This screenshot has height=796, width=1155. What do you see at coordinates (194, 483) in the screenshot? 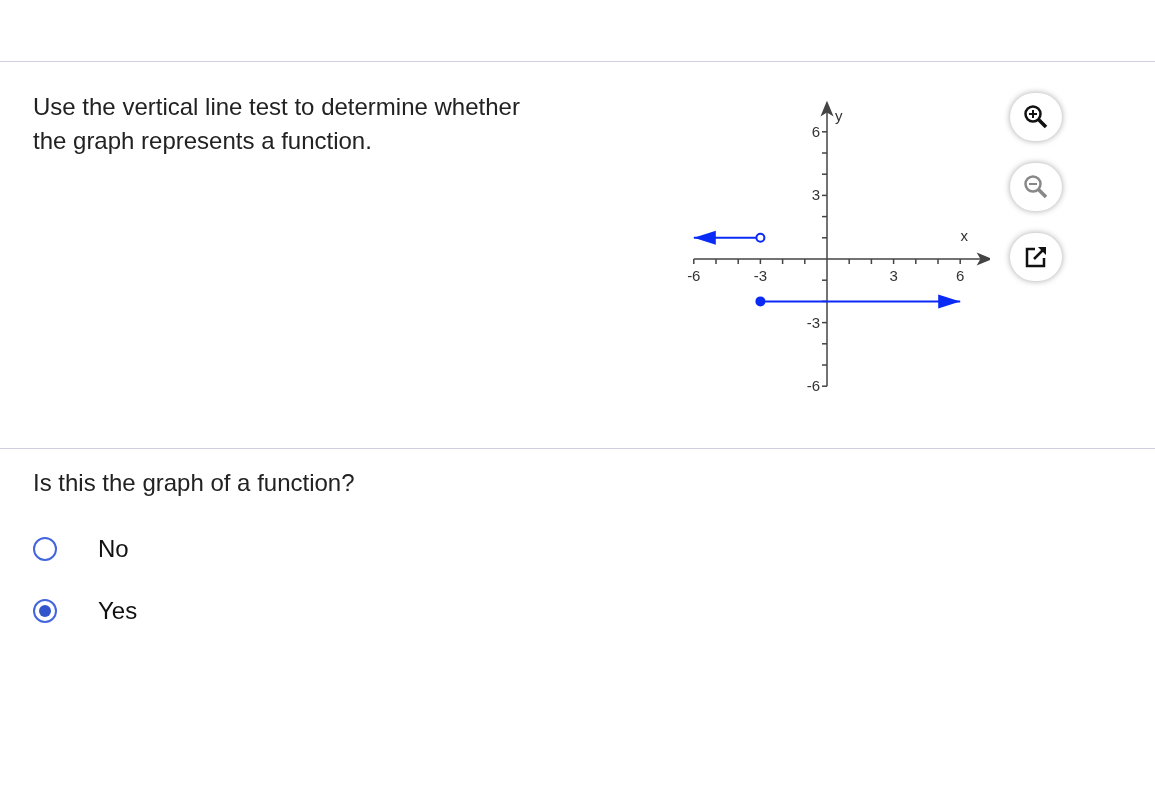
I see `question-text: Is this the graph of a function?` at bounding box center [194, 483].